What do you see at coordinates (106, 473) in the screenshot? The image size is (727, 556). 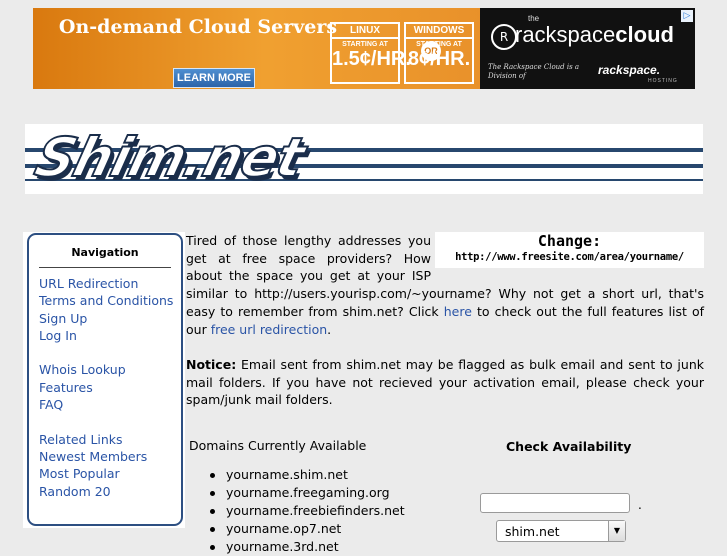 I see `nav-link-most-popular: Most Popular` at bounding box center [106, 473].